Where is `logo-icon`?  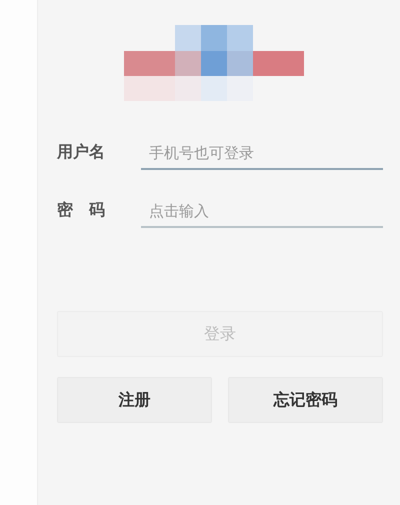
logo-icon is located at coordinates (215, 63).